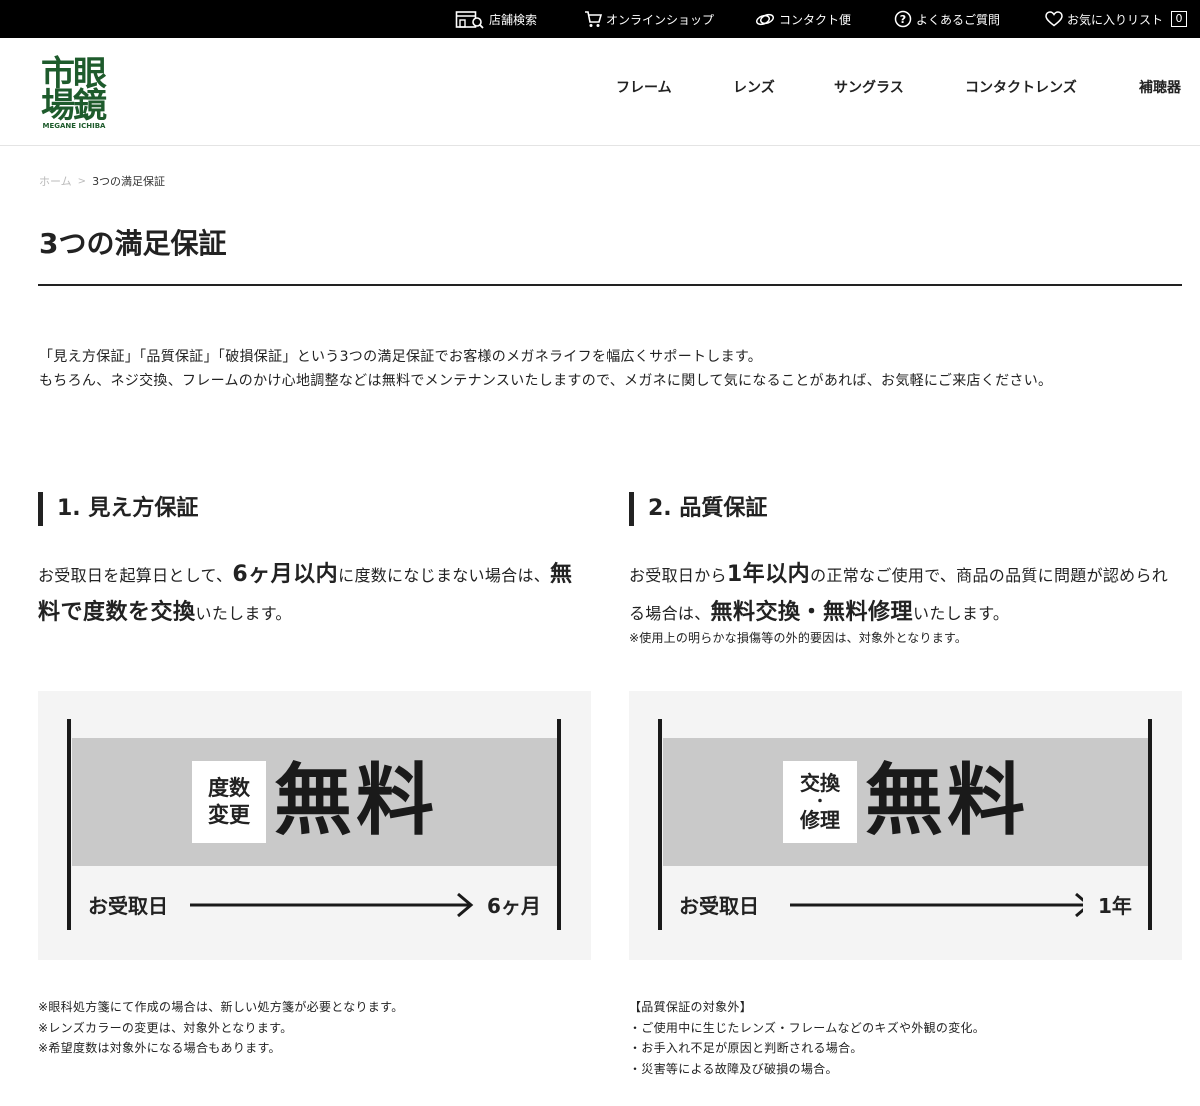 The height and width of the screenshot is (1106, 1200). I want to click on svg-text: 鏡, so click(90, 106).